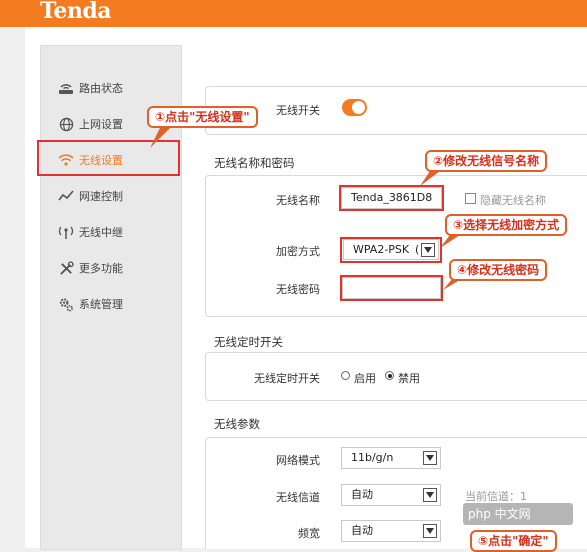  What do you see at coordinates (486, 161) in the screenshot?
I see `annotation-step2: ②修改无线信号名称` at bounding box center [486, 161].